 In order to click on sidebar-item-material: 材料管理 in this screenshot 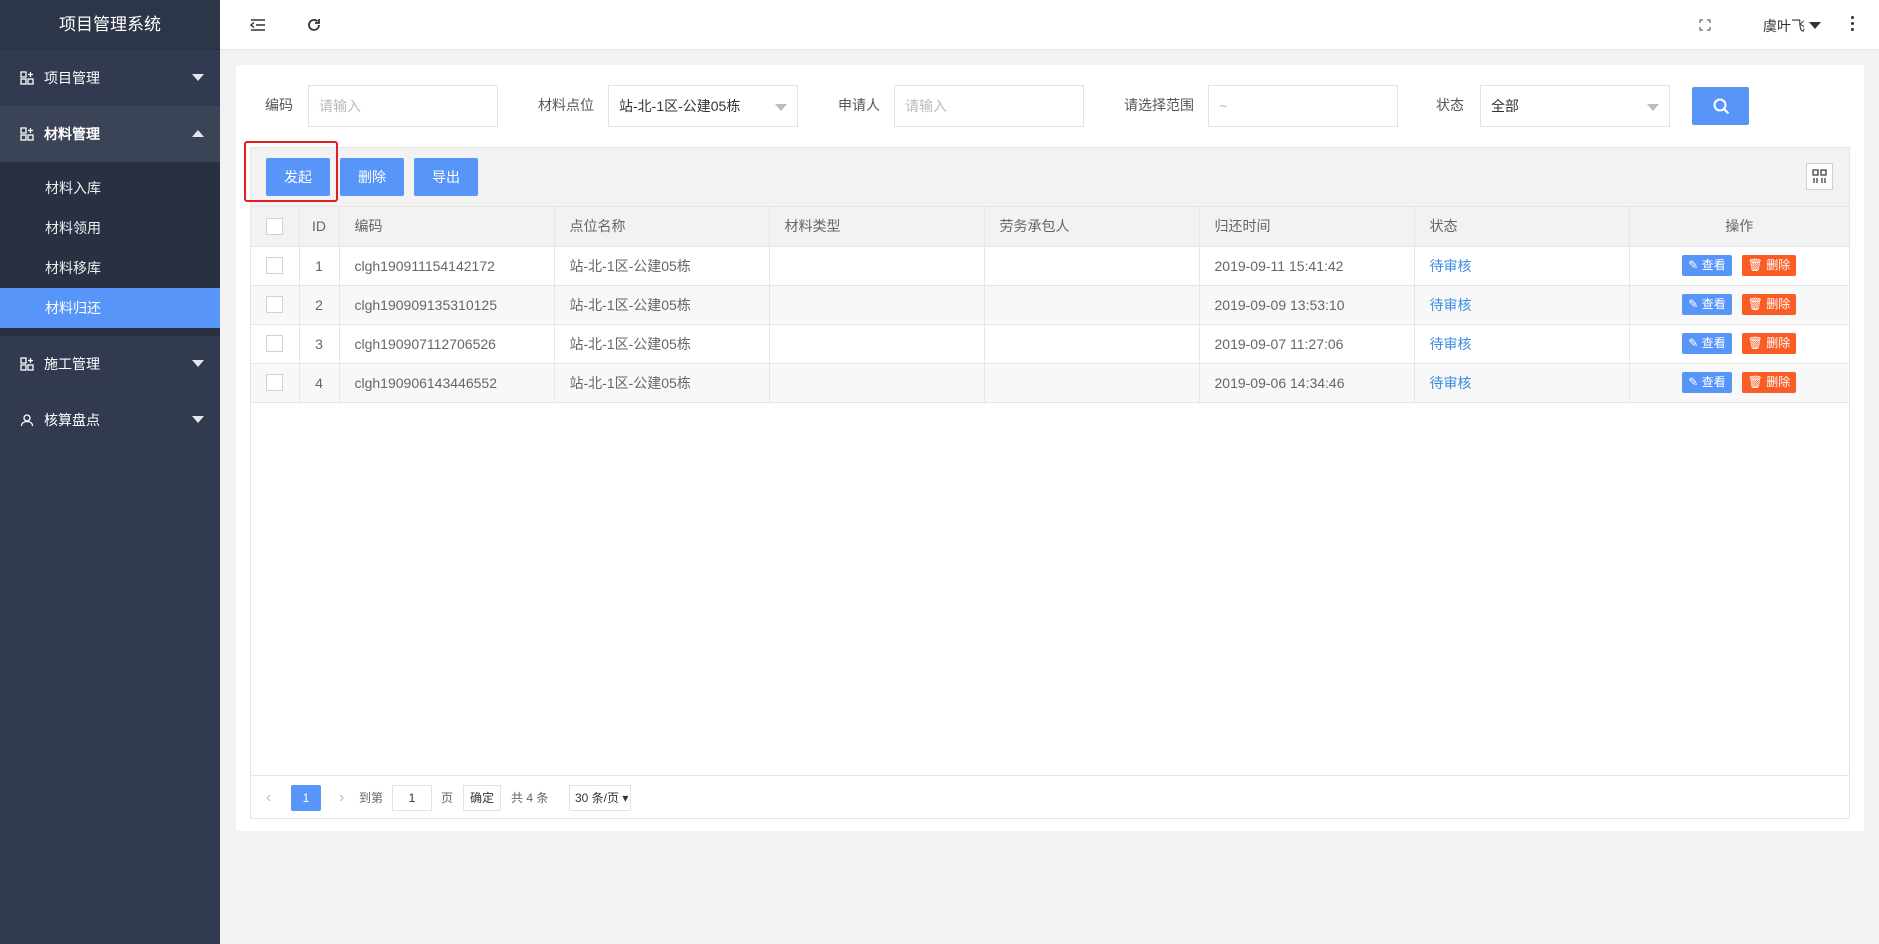, I will do `click(110, 134)`.